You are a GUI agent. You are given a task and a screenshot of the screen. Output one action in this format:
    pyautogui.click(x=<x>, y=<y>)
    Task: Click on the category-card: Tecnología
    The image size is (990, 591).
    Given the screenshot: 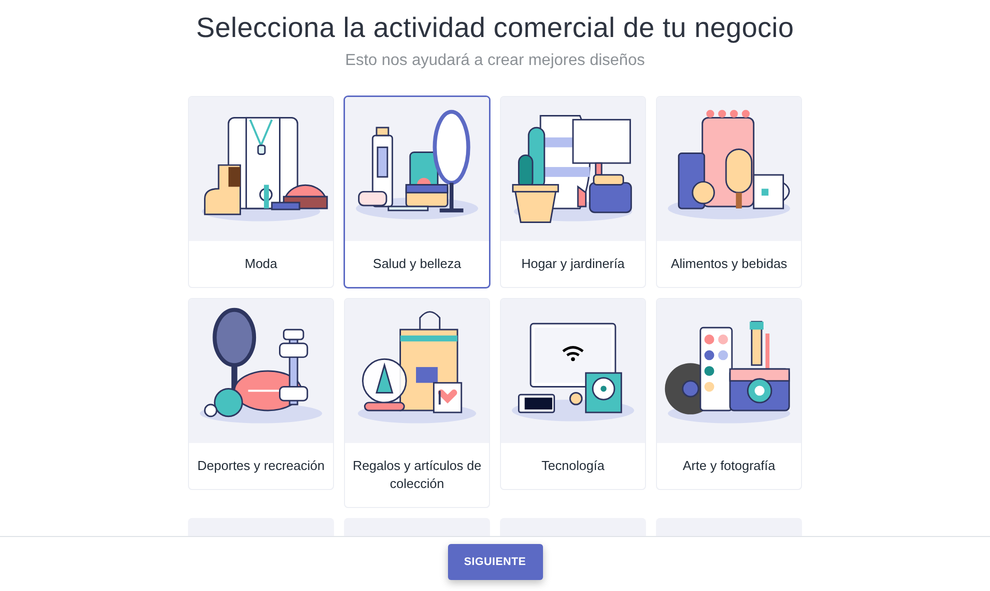 What is the action you would take?
    pyautogui.click(x=573, y=394)
    